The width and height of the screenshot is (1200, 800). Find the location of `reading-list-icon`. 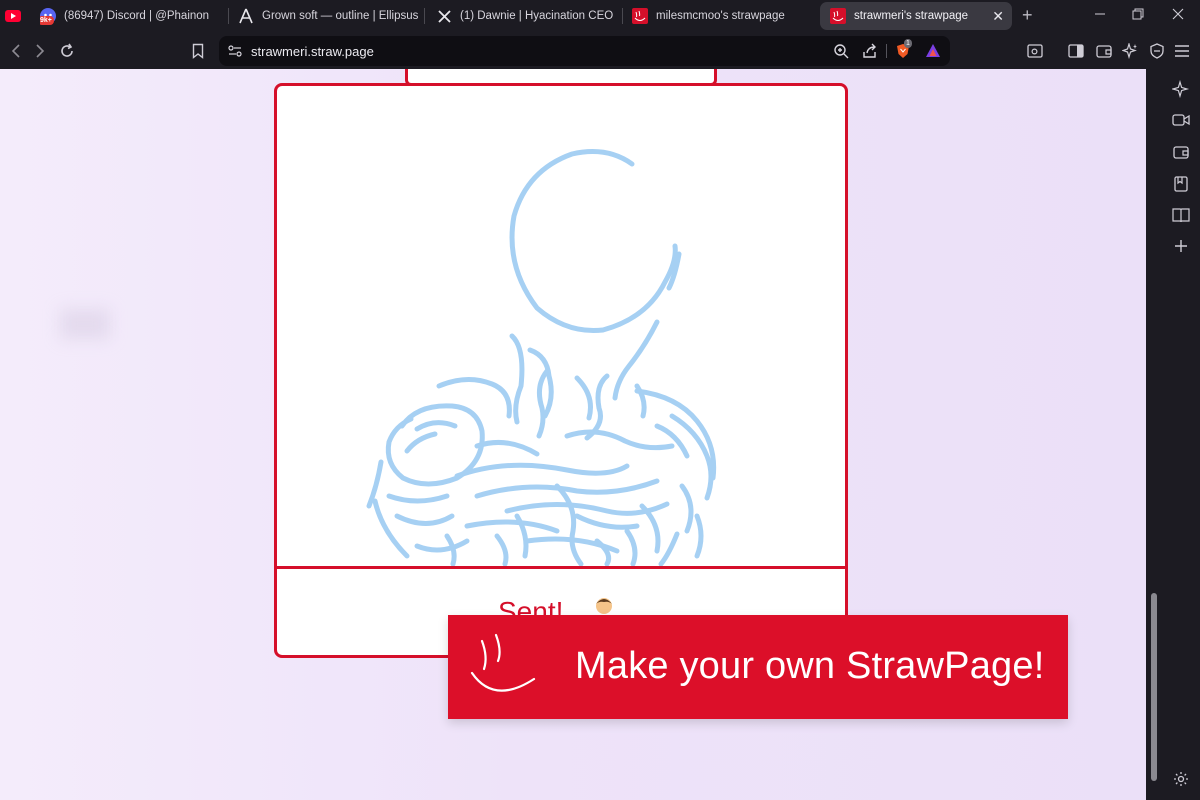

reading-list-icon is located at coordinates (1181, 215).